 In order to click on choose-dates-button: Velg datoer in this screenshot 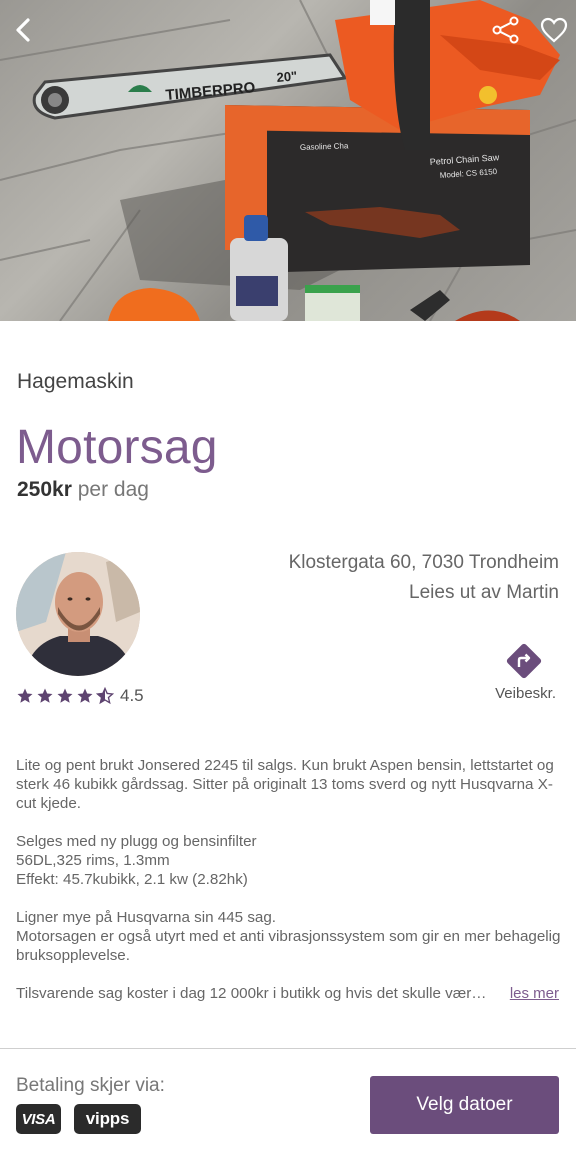, I will do `click(464, 1105)`.